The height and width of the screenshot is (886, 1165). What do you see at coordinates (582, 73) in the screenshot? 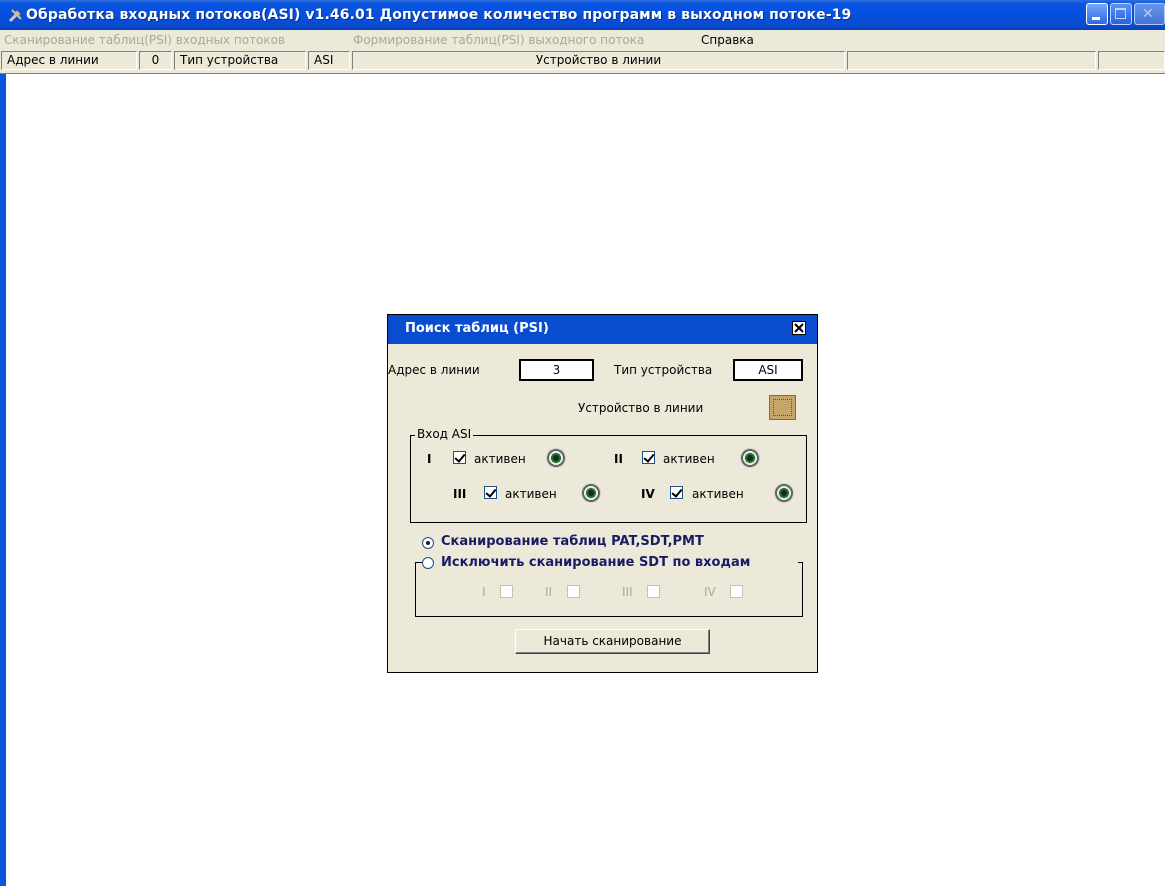
I see `header-divider` at bounding box center [582, 73].